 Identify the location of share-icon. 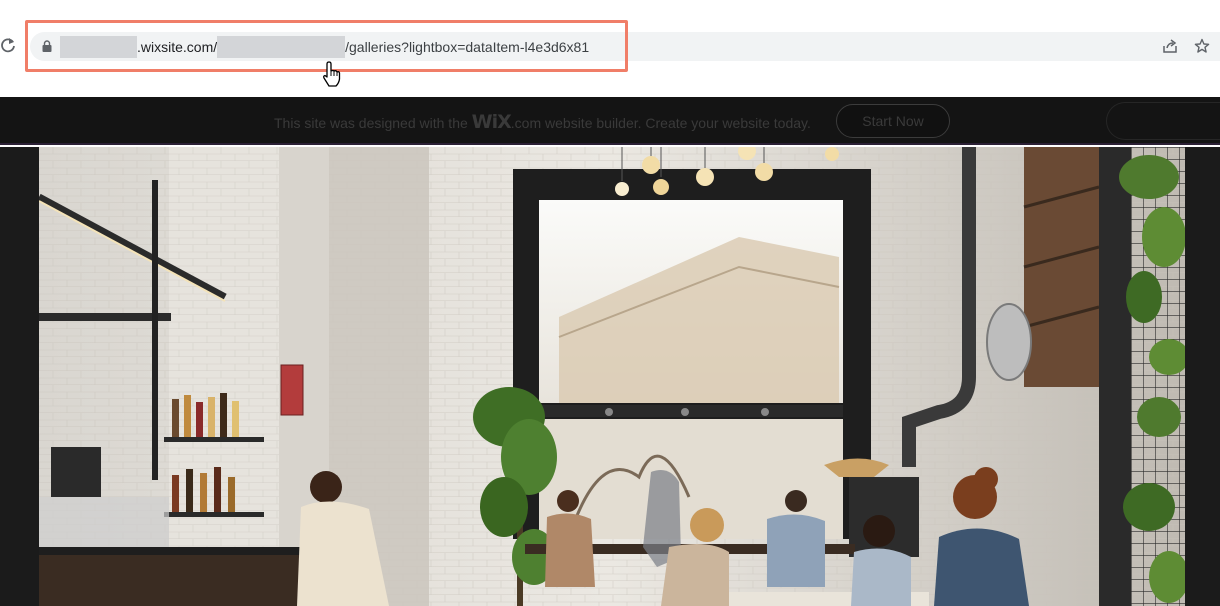
(1170, 46).